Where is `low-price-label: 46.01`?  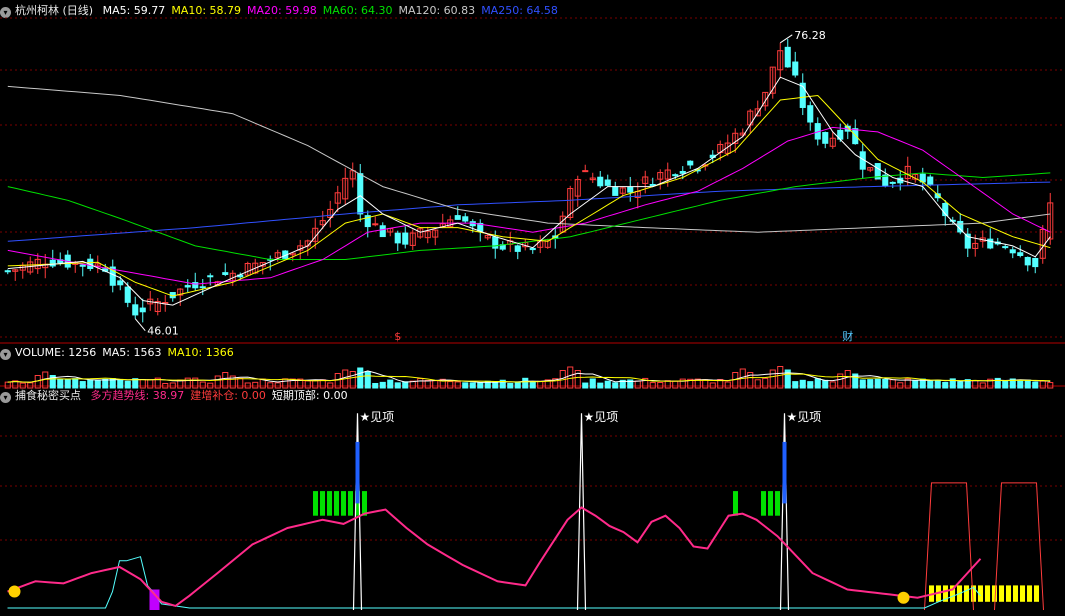
low-price-label: 46.01 is located at coordinates (163, 331).